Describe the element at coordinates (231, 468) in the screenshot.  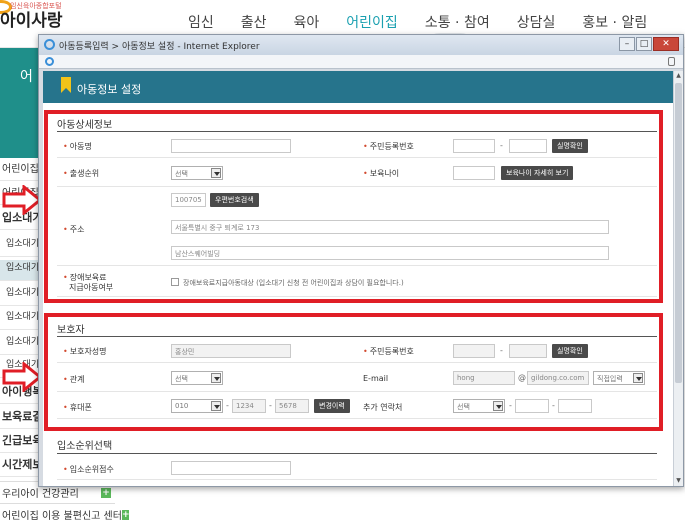
I see `priority-score-input` at that location.